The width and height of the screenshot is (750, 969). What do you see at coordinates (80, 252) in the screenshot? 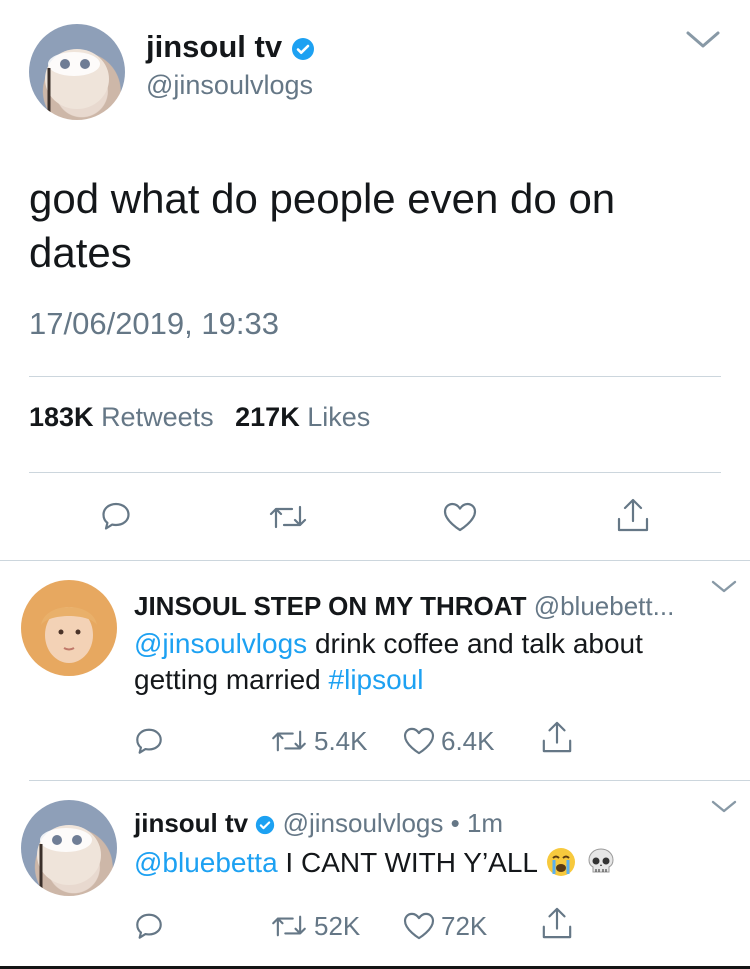
I see `tweet-text-line: dates` at bounding box center [80, 252].